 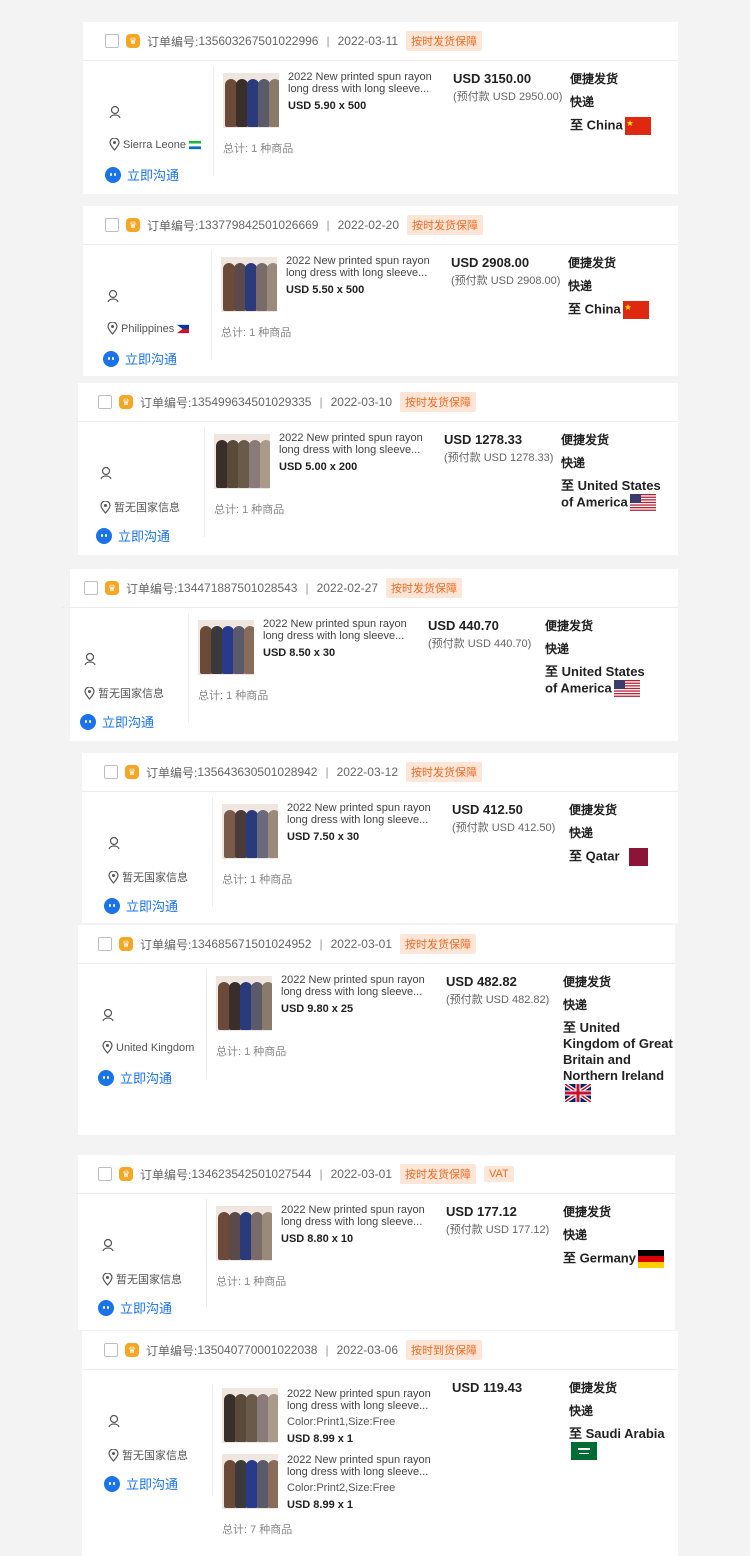 I want to click on order-date: 2022-03-01, so click(x=361, y=944).